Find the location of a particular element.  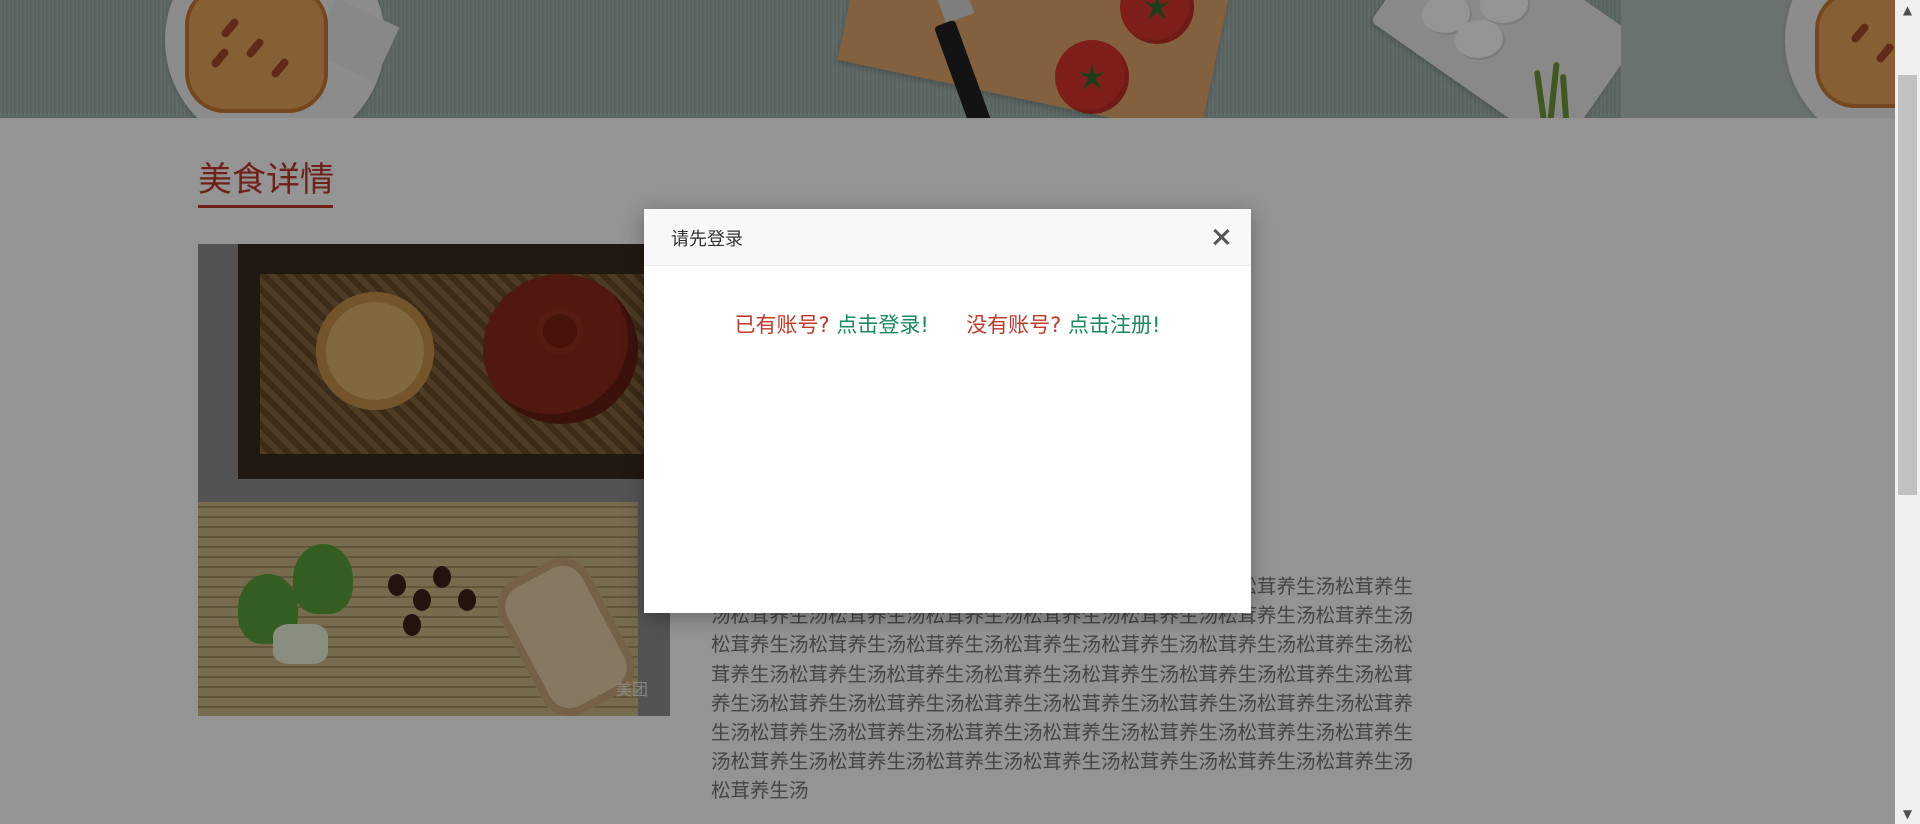

login-link: 点击登录! is located at coordinates (882, 325).